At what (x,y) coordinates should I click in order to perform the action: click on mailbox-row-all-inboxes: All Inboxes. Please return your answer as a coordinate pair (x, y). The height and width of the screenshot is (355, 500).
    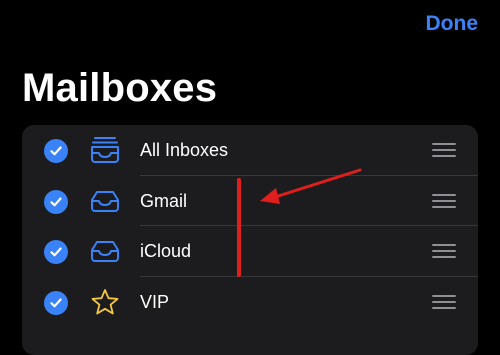
    Looking at the image, I should click on (250, 150).